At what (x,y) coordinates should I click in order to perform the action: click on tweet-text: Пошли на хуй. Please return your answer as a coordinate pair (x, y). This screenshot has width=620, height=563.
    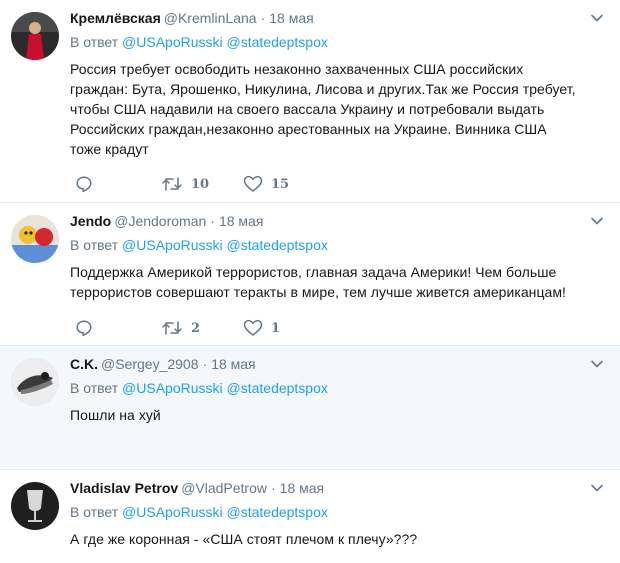
    Looking at the image, I should click on (115, 415).